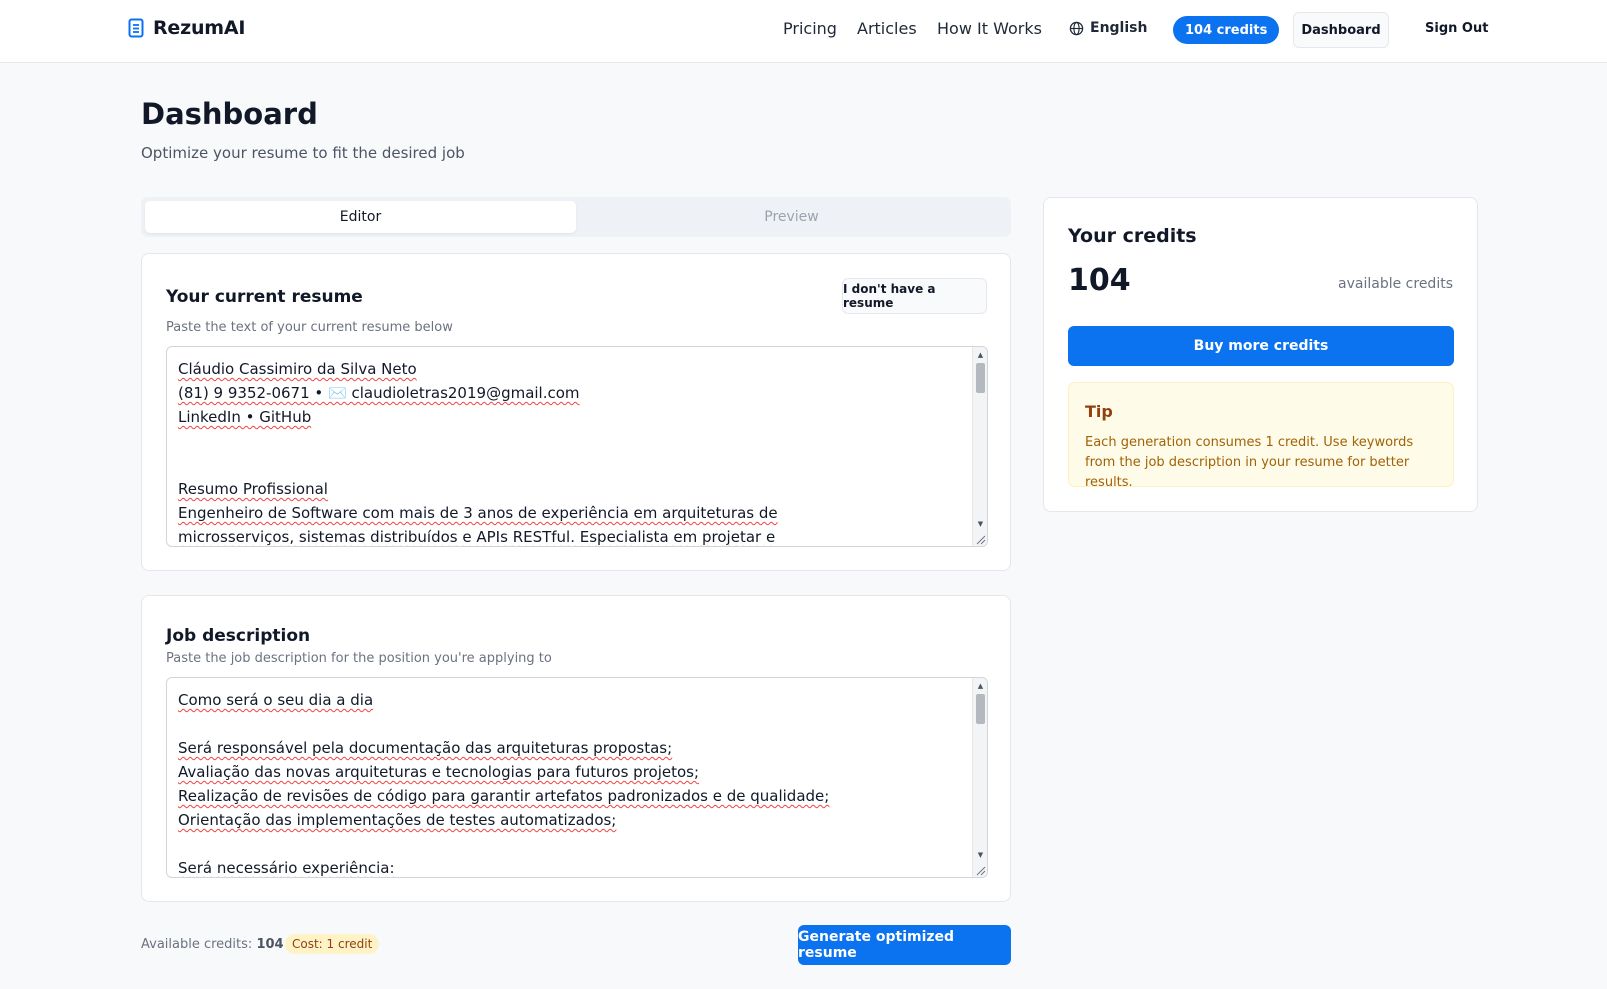 The width and height of the screenshot is (1607, 989). I want to click on tab-preview: Preview, so click(791, 217).